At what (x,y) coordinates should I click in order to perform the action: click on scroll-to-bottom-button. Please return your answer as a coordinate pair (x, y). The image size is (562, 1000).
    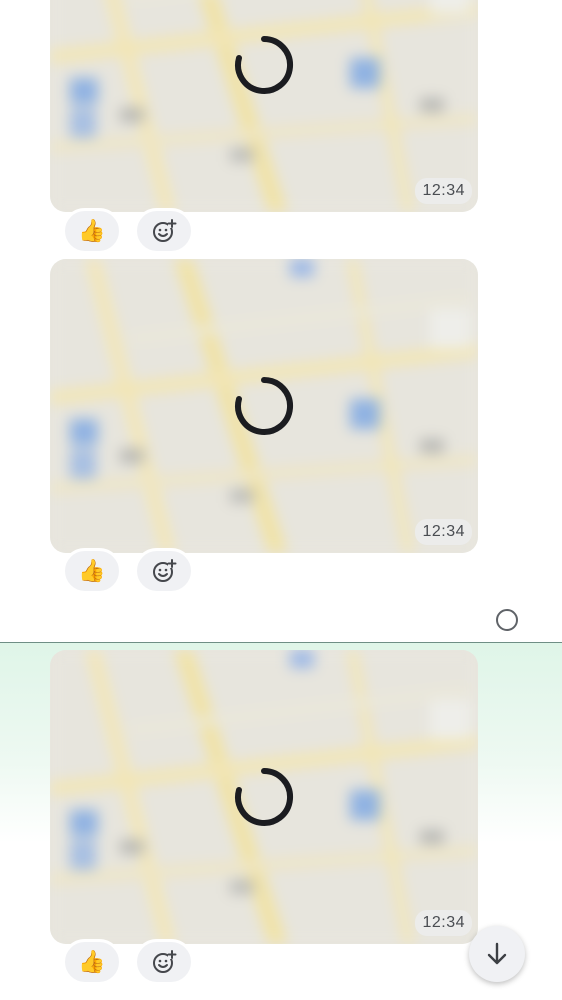
    Looking at the image, I should click on (497, 954).